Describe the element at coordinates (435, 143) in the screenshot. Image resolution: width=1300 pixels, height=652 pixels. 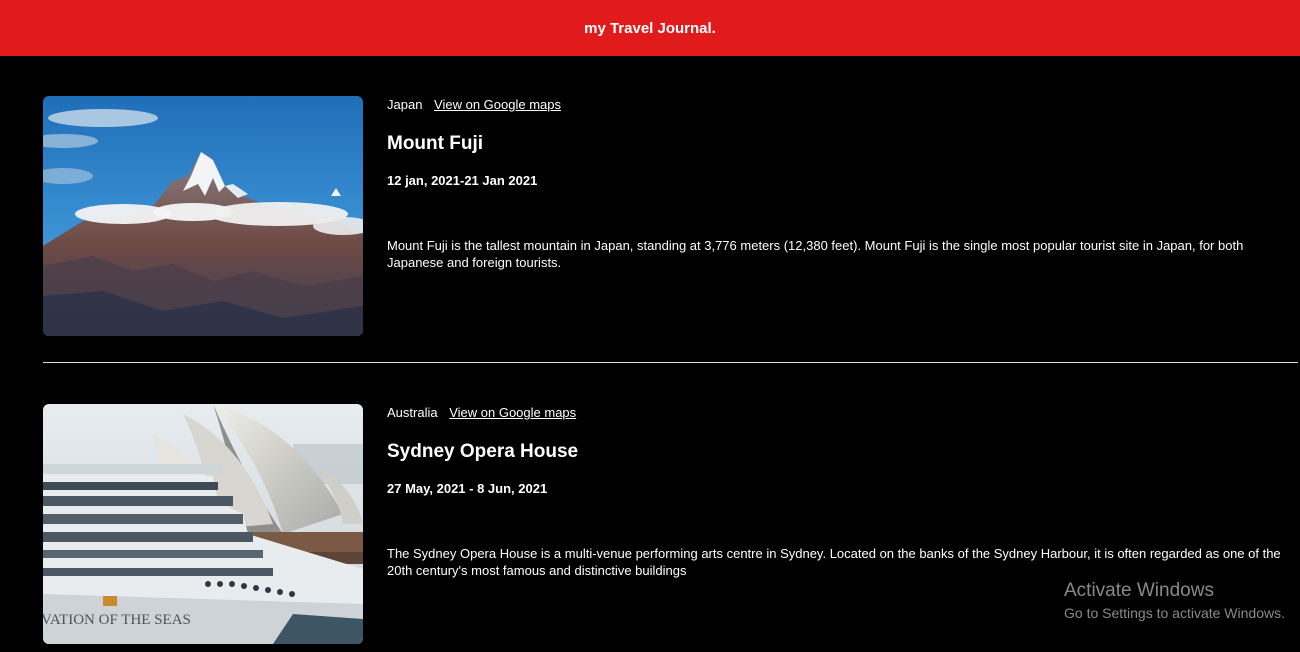
I see `entry-title: Mount Fuji` at that location.